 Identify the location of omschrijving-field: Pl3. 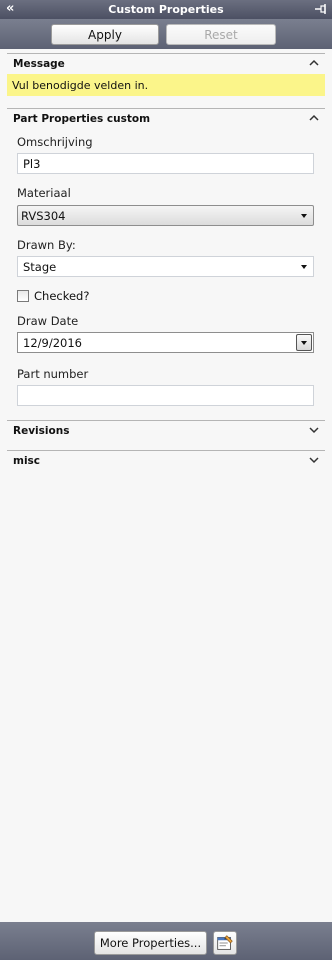
(165, 163).